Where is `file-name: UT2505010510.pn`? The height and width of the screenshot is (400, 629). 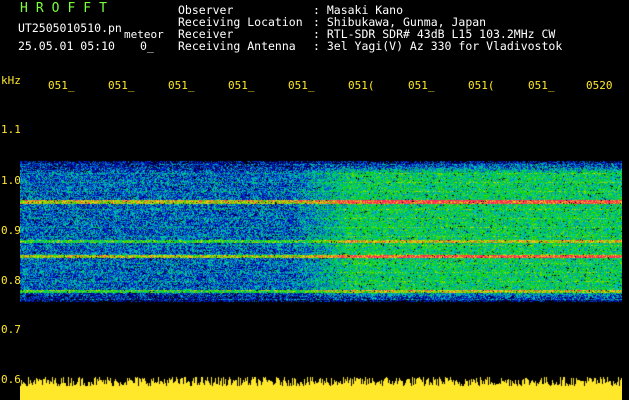
file-name: UT2505010510.pn is located at coordinates (70, 28).